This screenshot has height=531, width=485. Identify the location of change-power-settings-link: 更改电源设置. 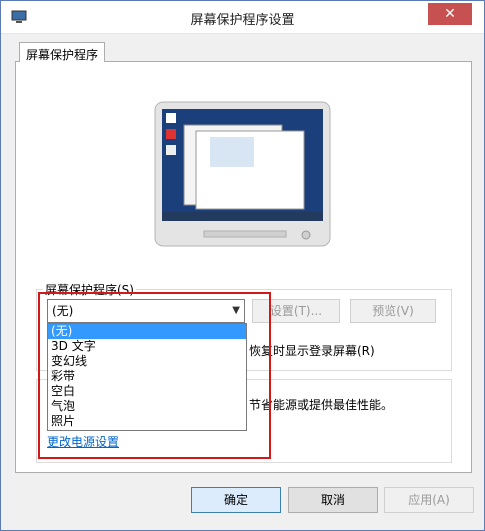
(83, 441).